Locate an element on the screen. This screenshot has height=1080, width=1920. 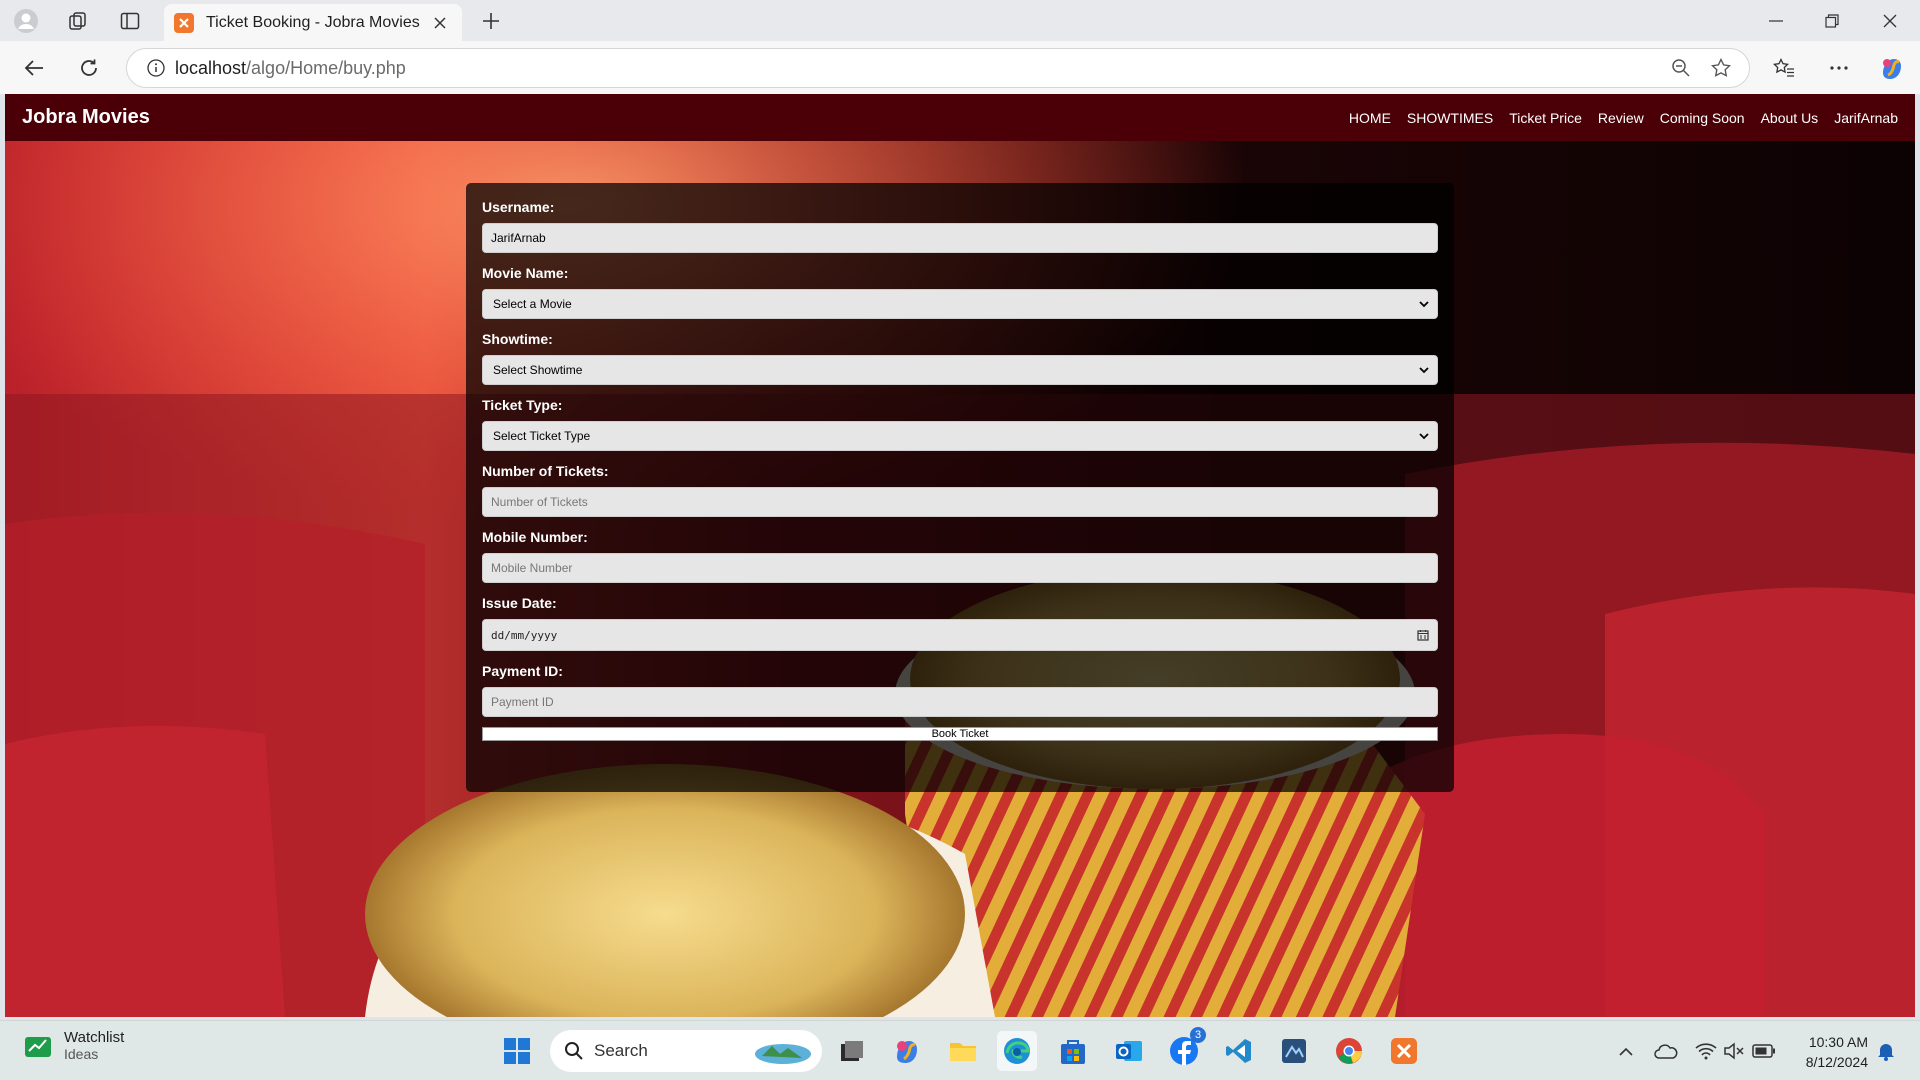
volume-muted-icon is located at coordinates (1734, 1051).